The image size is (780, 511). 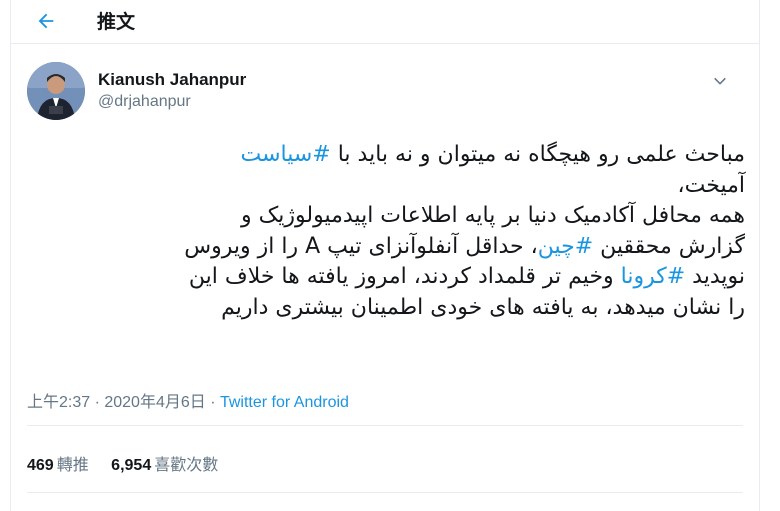 What do you see at coordinates (284, 402) in the screenshot?
I see `tweet-source-link: Twitter for Android` at bounding box center [284, 402].